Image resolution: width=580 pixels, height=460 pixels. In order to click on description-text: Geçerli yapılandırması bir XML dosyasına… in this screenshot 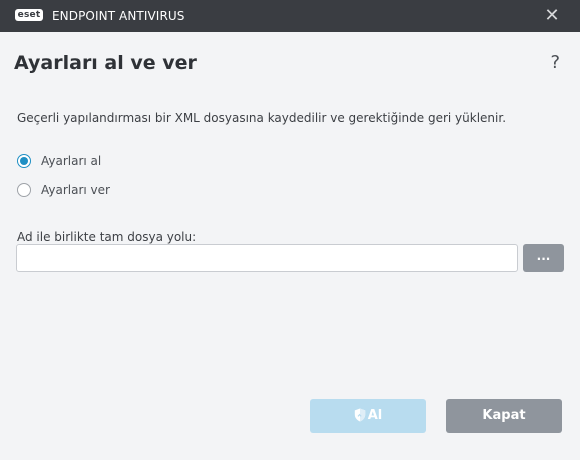, I will do `click(262, 118)`.